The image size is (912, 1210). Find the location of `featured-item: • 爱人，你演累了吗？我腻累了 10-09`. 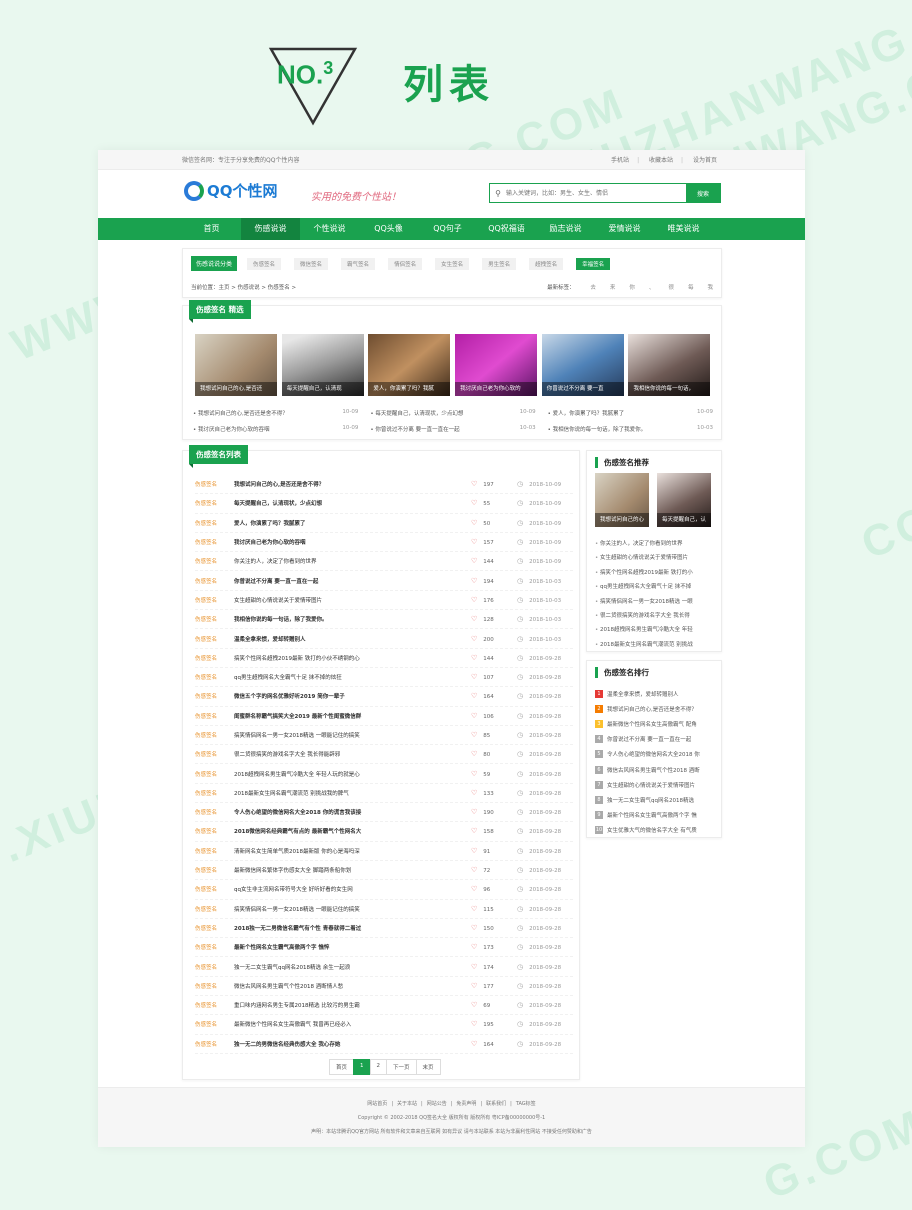

featured-item: • 爱人，你演累了吗？我腻累了 10-09 is located at coordinates (630, 413).